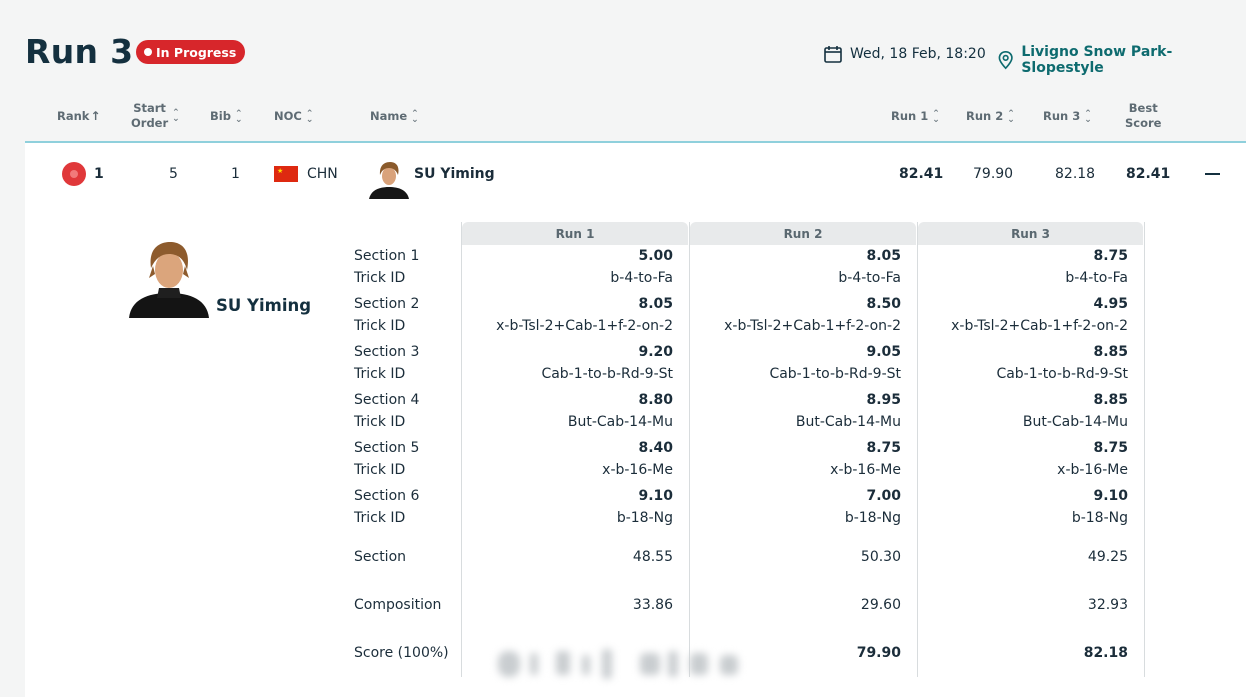  Describe the element at coordinates (1110, 304) in the screenshot. I see `section-score: 4.95` at that location.